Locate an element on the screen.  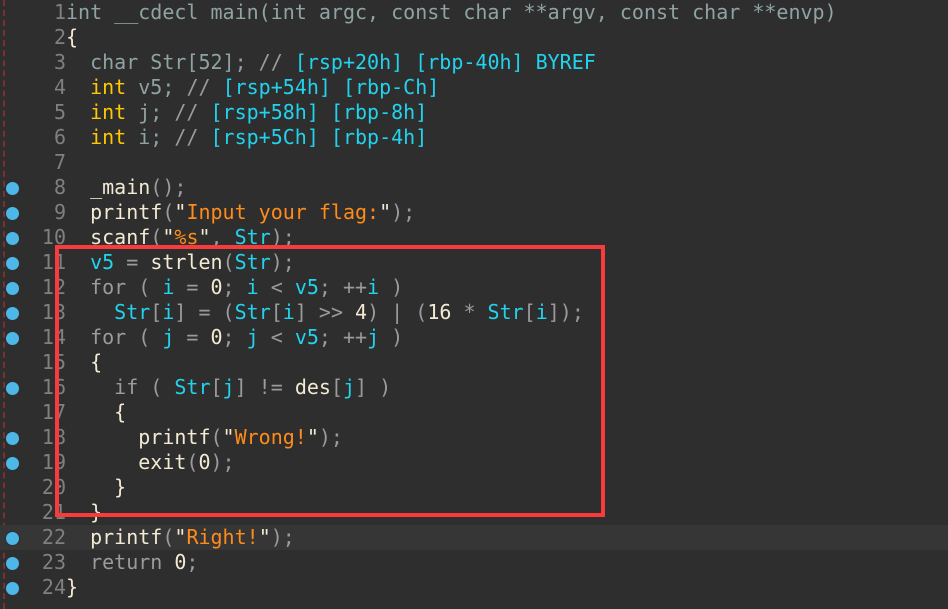
line-source: for ( i = 0; i < v5; ++i ) is located at coordinates (234, 287).